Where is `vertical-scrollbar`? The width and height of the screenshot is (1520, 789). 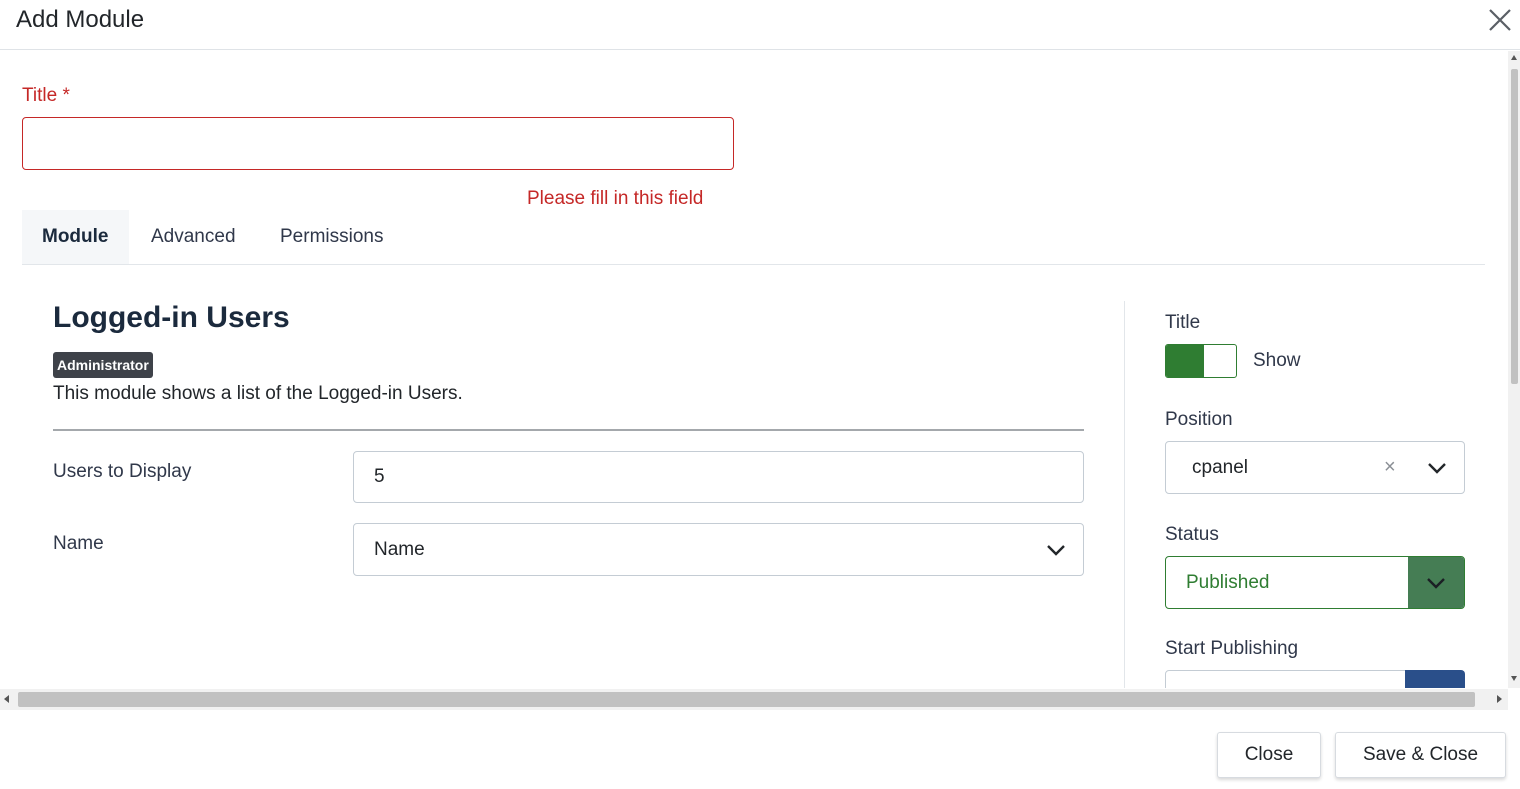 vertical-scrollbar is located at coordinates (1514, 369).